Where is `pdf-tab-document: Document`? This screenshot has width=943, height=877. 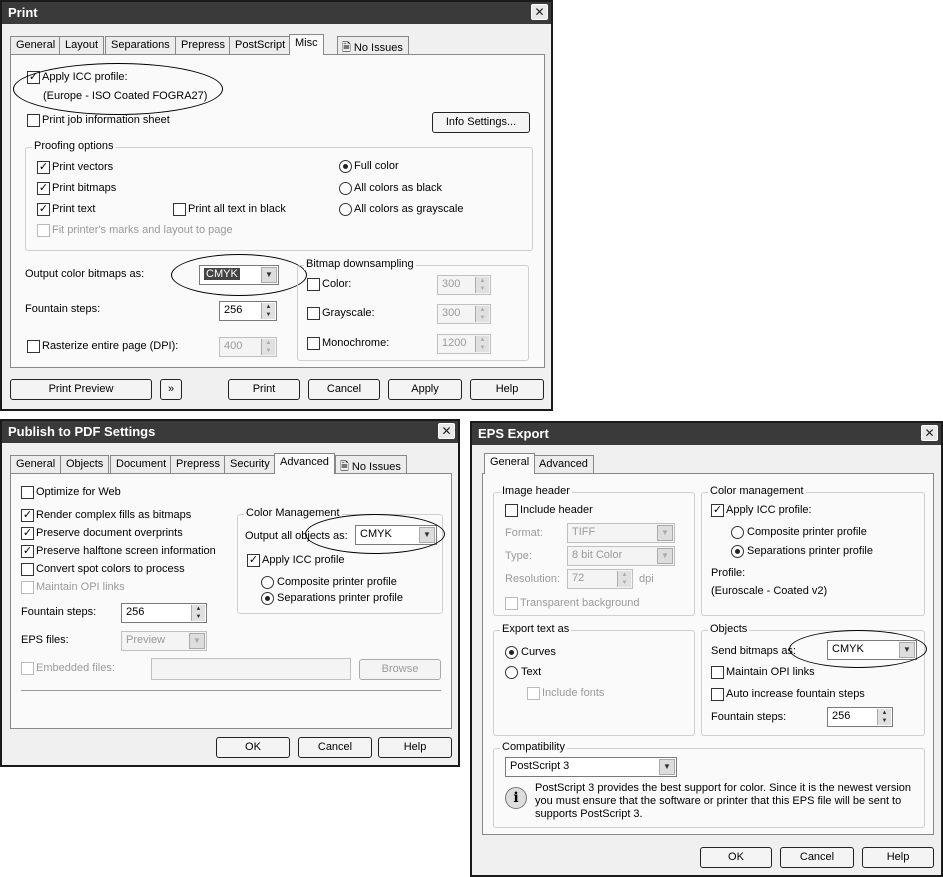 pdf-tab-document: Document is located at coordinates (141, 464).